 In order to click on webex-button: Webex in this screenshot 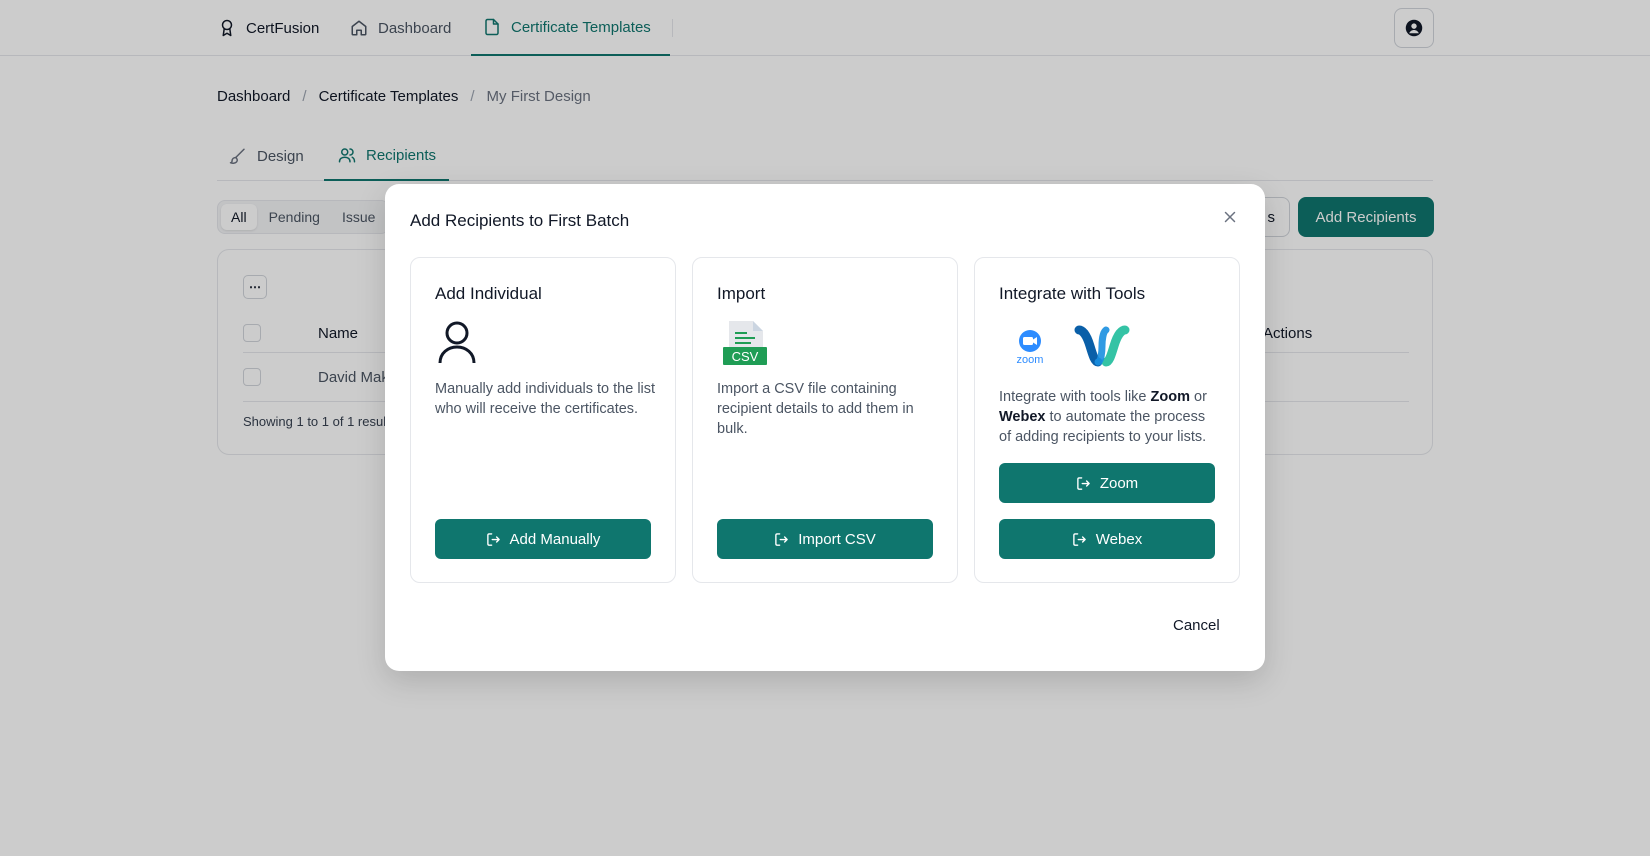, I will do `click(1107, 539)`.